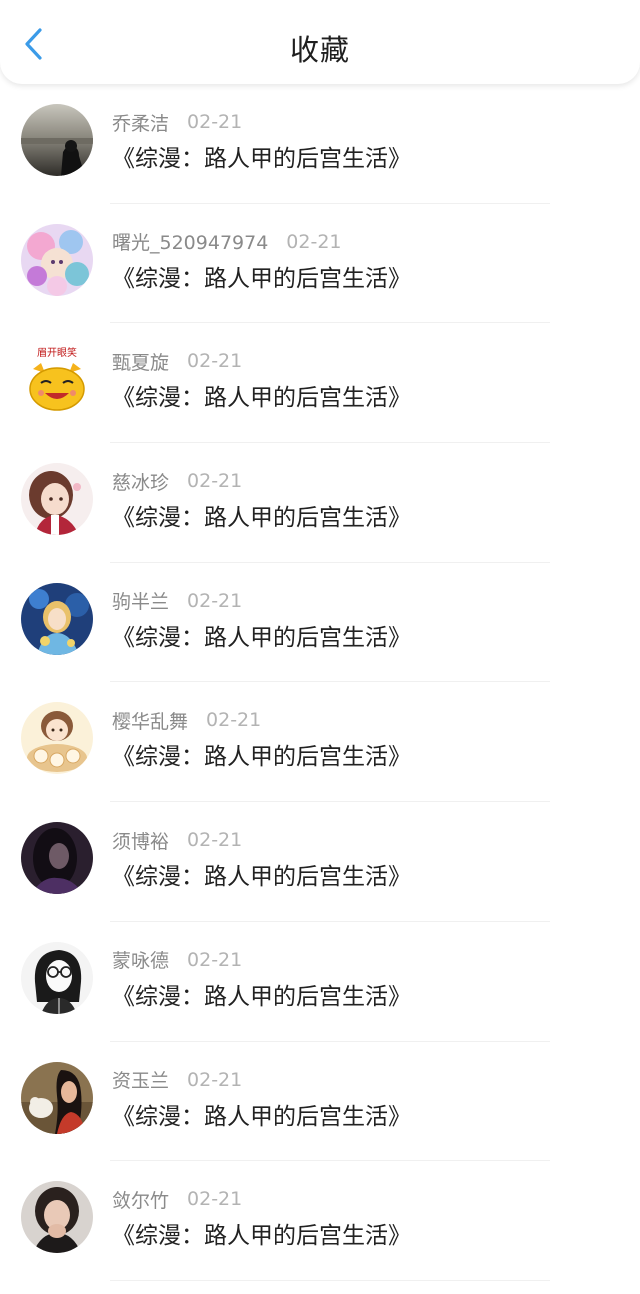 This screenshot has width=640, height=1294. I want to click on avatar: 眉开眼笑, so click(57, 379).